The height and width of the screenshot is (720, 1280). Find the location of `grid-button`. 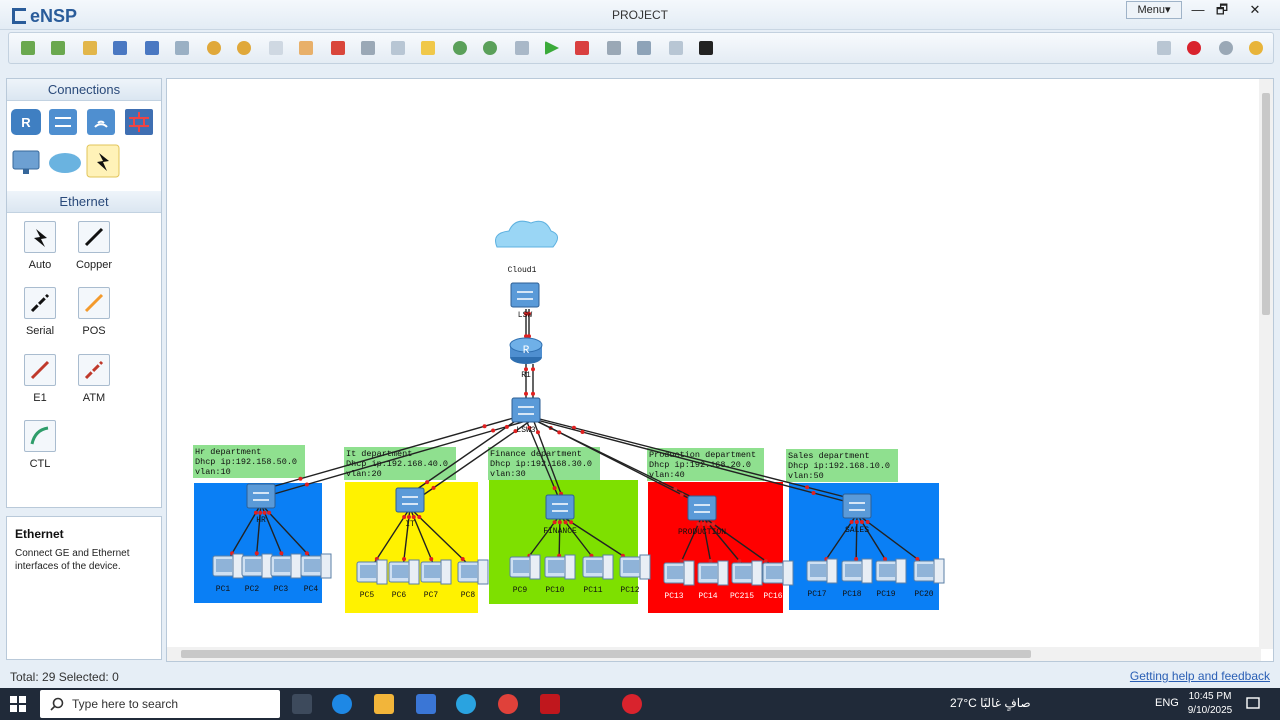

grid-button is located at coordinates (676, 48).